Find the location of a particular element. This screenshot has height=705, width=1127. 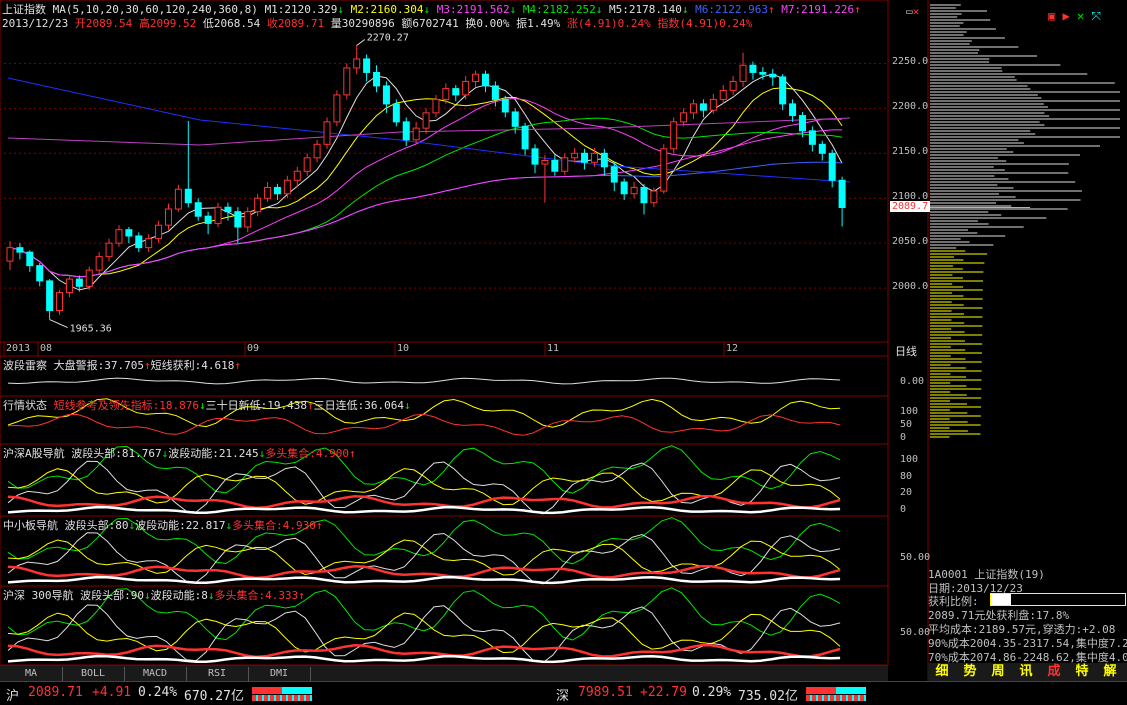

flag-icon: ▶ is located at coordinates (1065, 16).